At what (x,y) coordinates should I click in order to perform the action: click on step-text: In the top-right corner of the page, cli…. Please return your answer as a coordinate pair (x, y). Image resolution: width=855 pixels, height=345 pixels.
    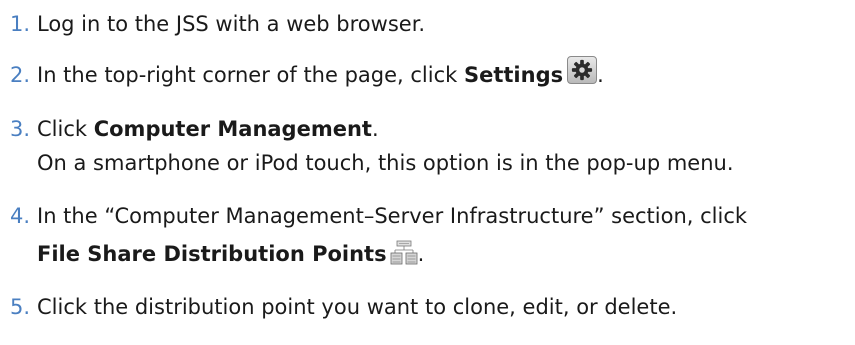
    Looking at the image, I should click on (250, 75).